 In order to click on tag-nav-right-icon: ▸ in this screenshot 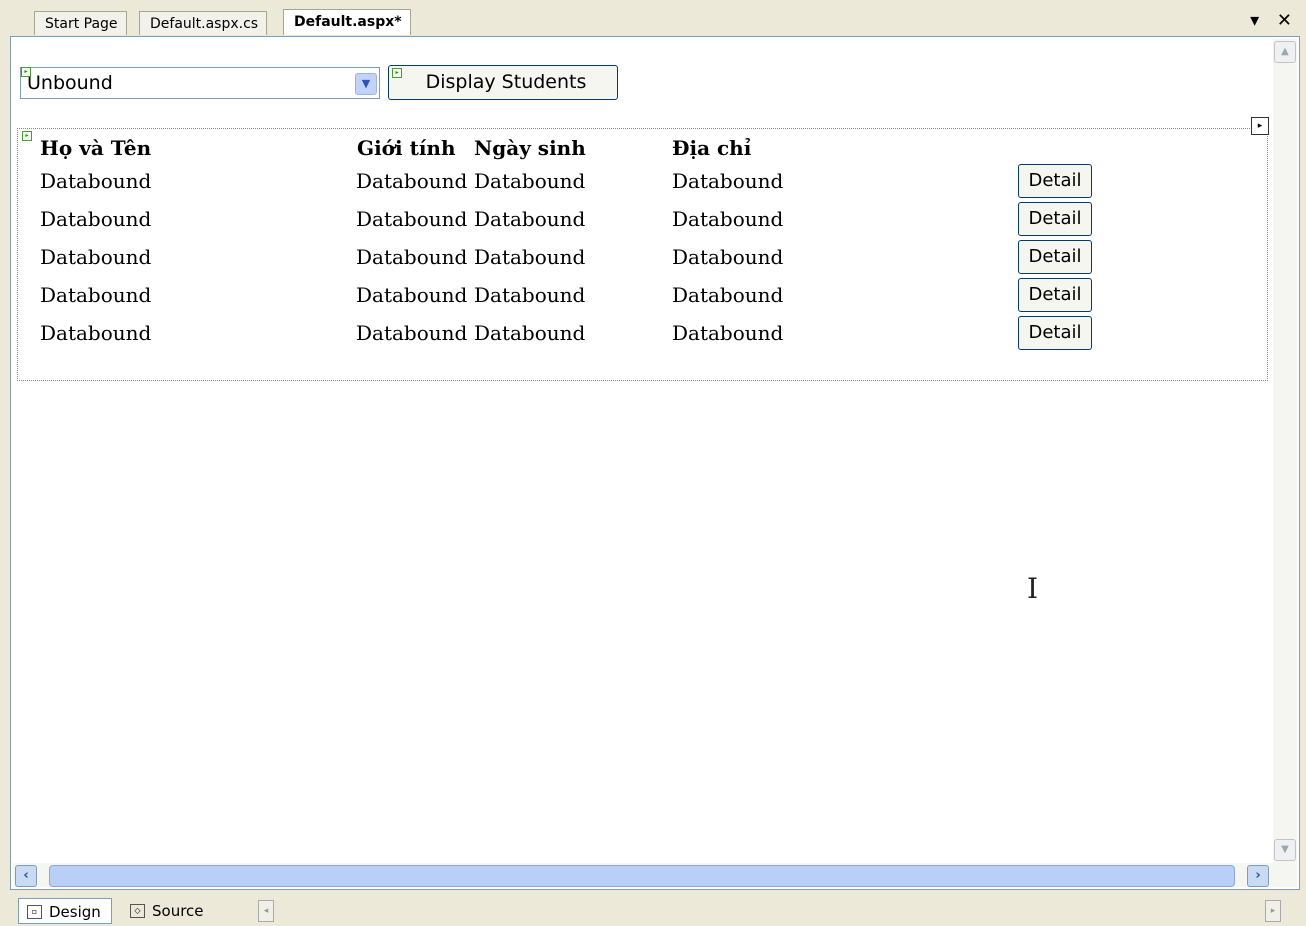, I will do `click(1273, 911)`.